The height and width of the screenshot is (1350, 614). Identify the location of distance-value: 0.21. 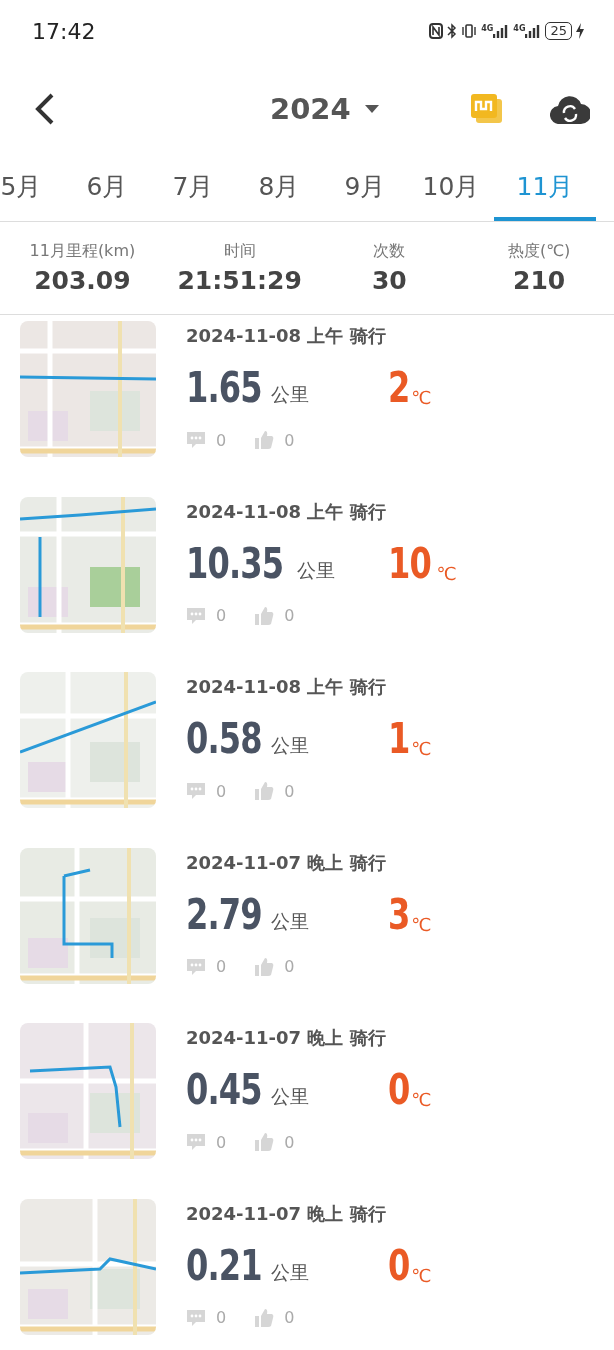
(224, 1265).